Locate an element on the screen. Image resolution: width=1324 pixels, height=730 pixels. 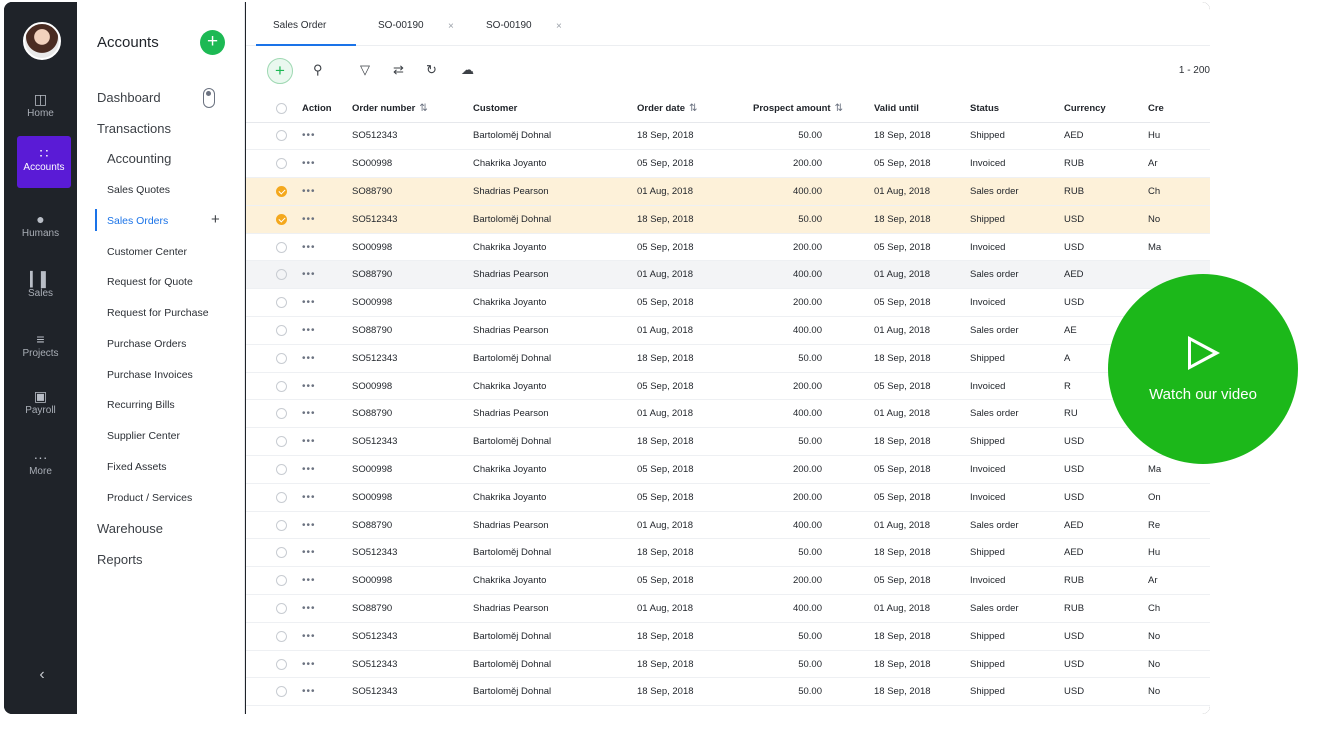
avatar is located at coordinates (42, 41).